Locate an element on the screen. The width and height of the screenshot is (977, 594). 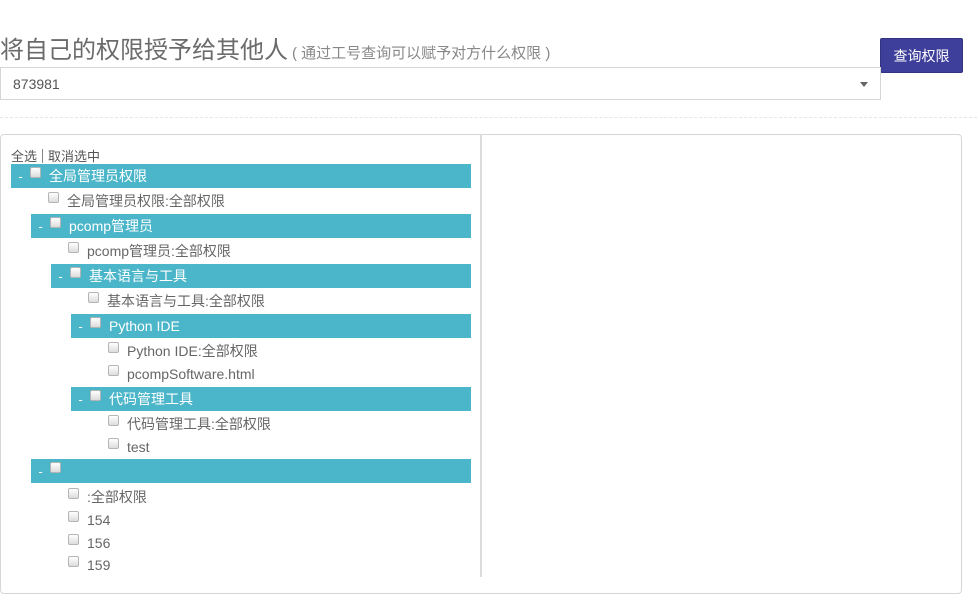
deselect-link: 取消选中 is located at coordinates (74, 156).